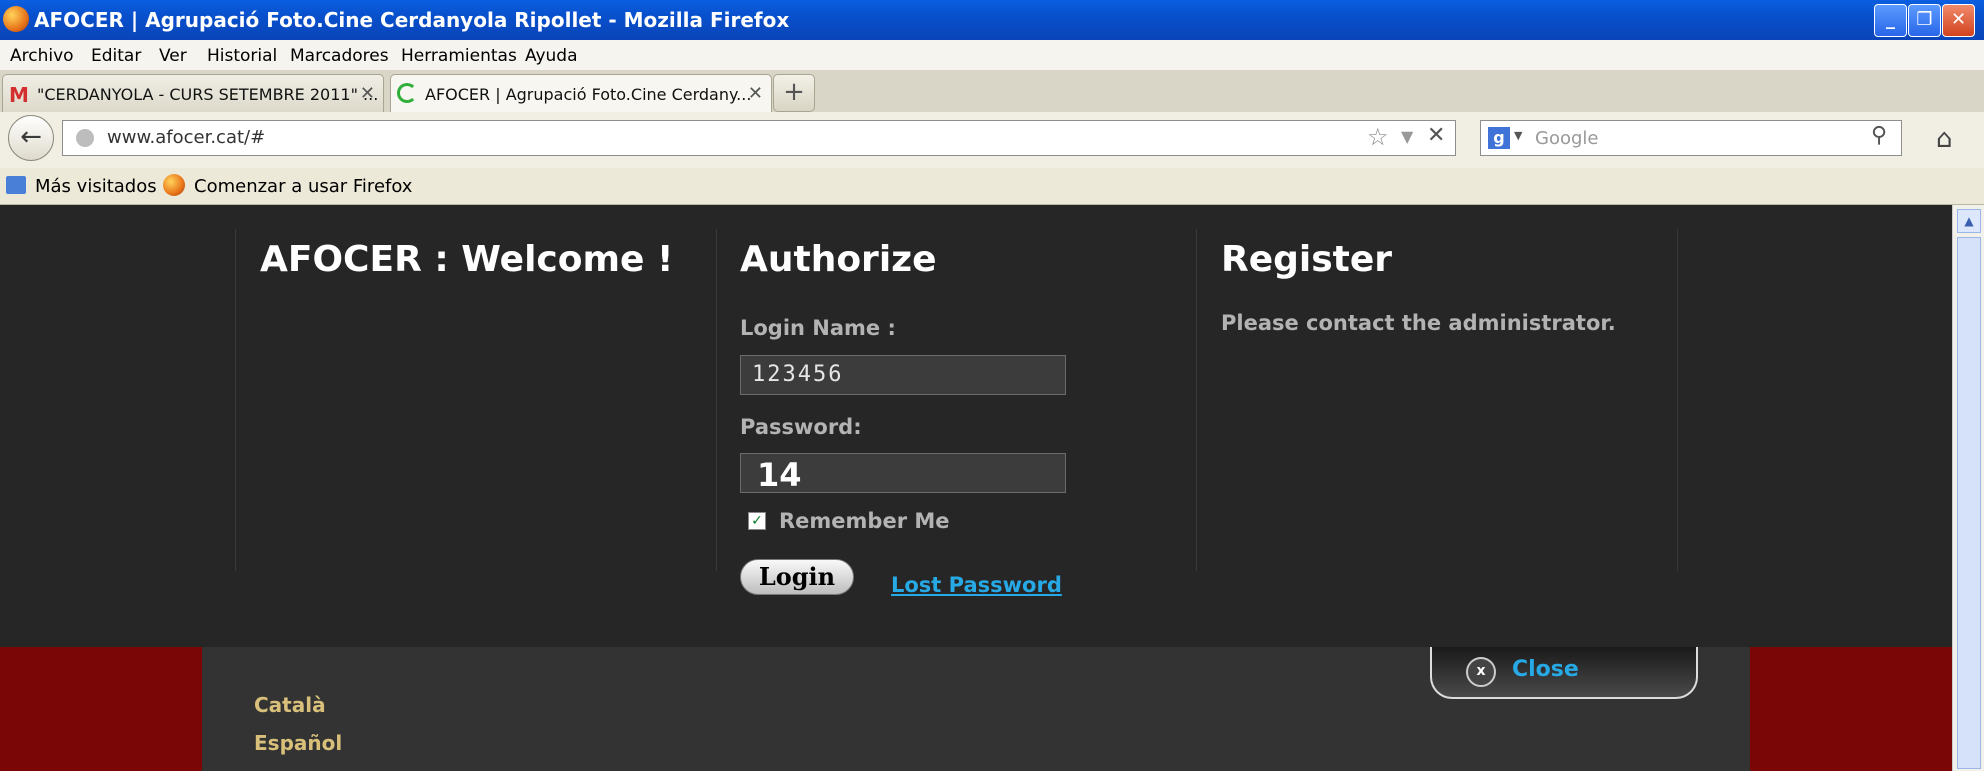  What do you see at coordinates (85, 138) in the screenshot?
I see `site-identity-icon` at bounding box center [85, 138].